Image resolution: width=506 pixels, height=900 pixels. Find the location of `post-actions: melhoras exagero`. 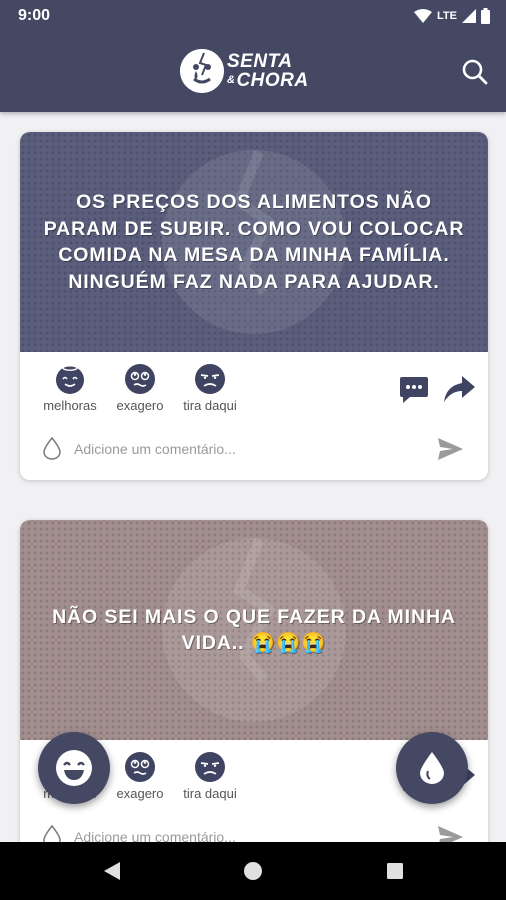

post-actions: melhoras exagero is located at coordinates (254, 389).